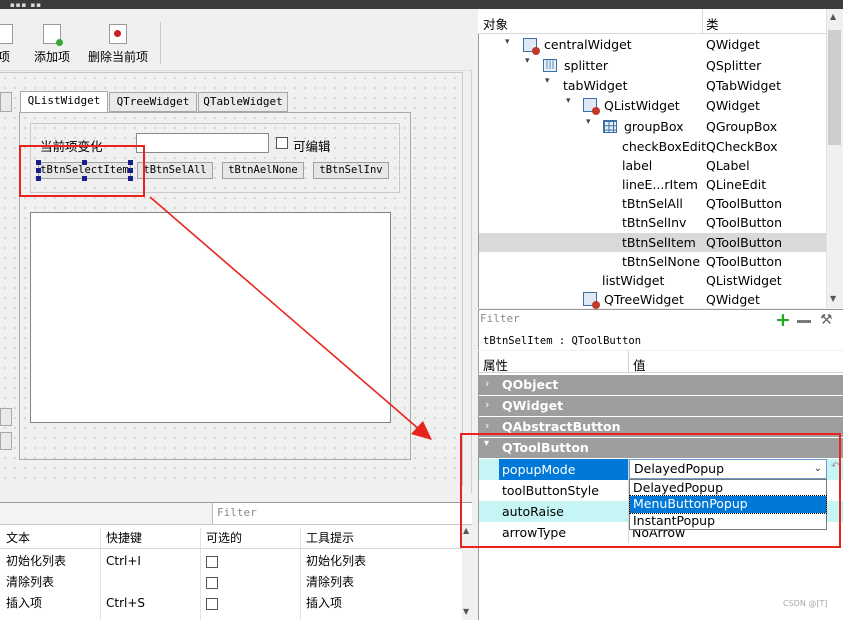 This screenshot has height=620, width=843. Describe the element at coordinates (834, 87) in the screenshot. I see `scrollbar-thumb` at that location.